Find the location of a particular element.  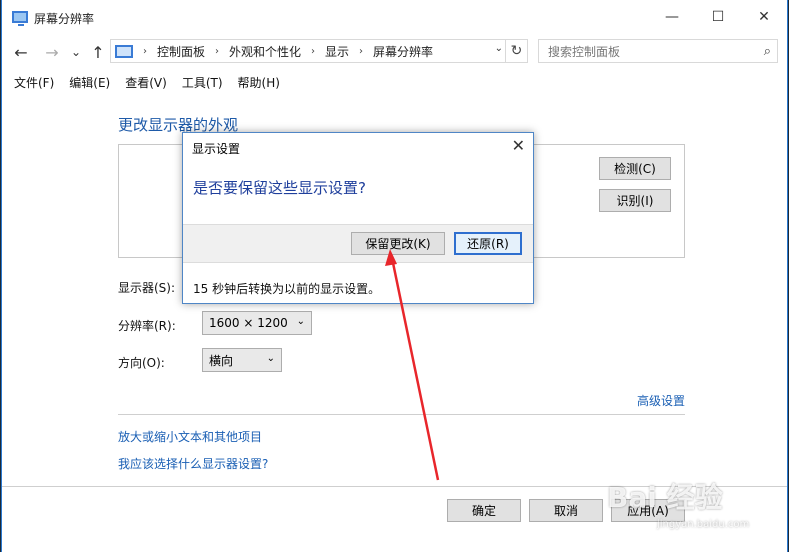

watermark-url: jingyan.baidu.com is located at coordinates (703, 524).